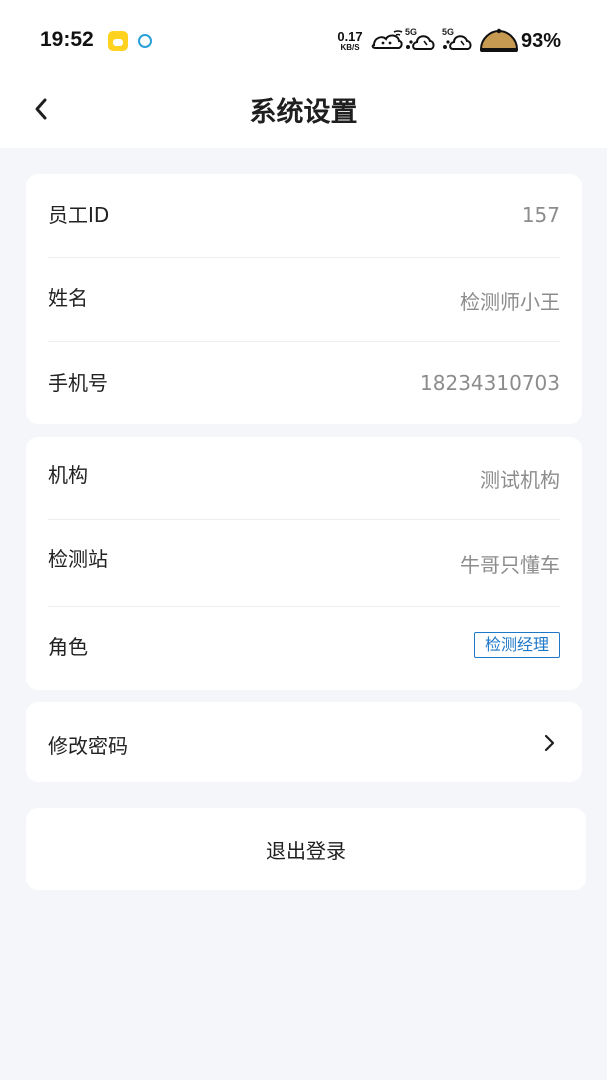 Image resolution: width=607 pixels, height=1080 pixels. I want to click on name-value: 检测师小王, so click(510, 302).